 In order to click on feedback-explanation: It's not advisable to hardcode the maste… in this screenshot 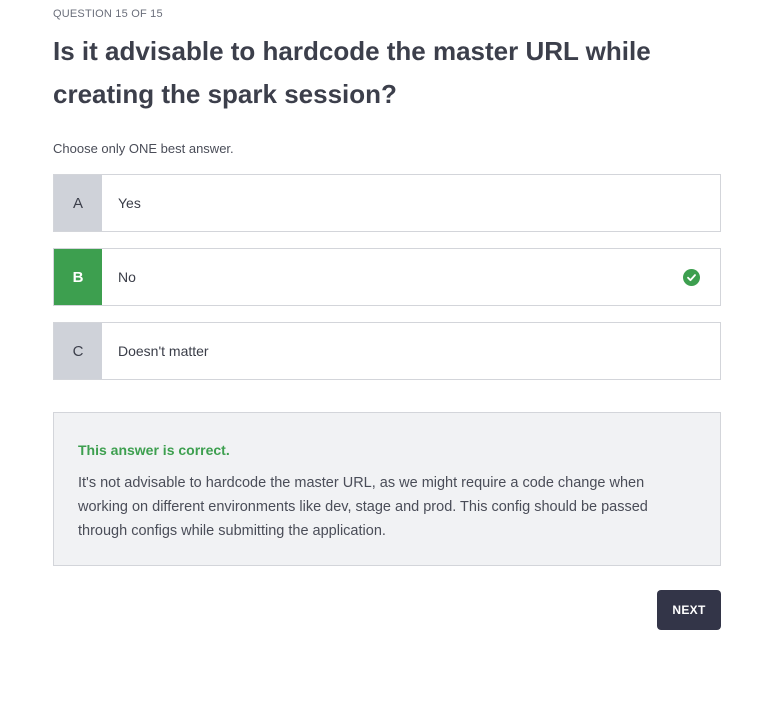, I will do `click(363, 507)`.